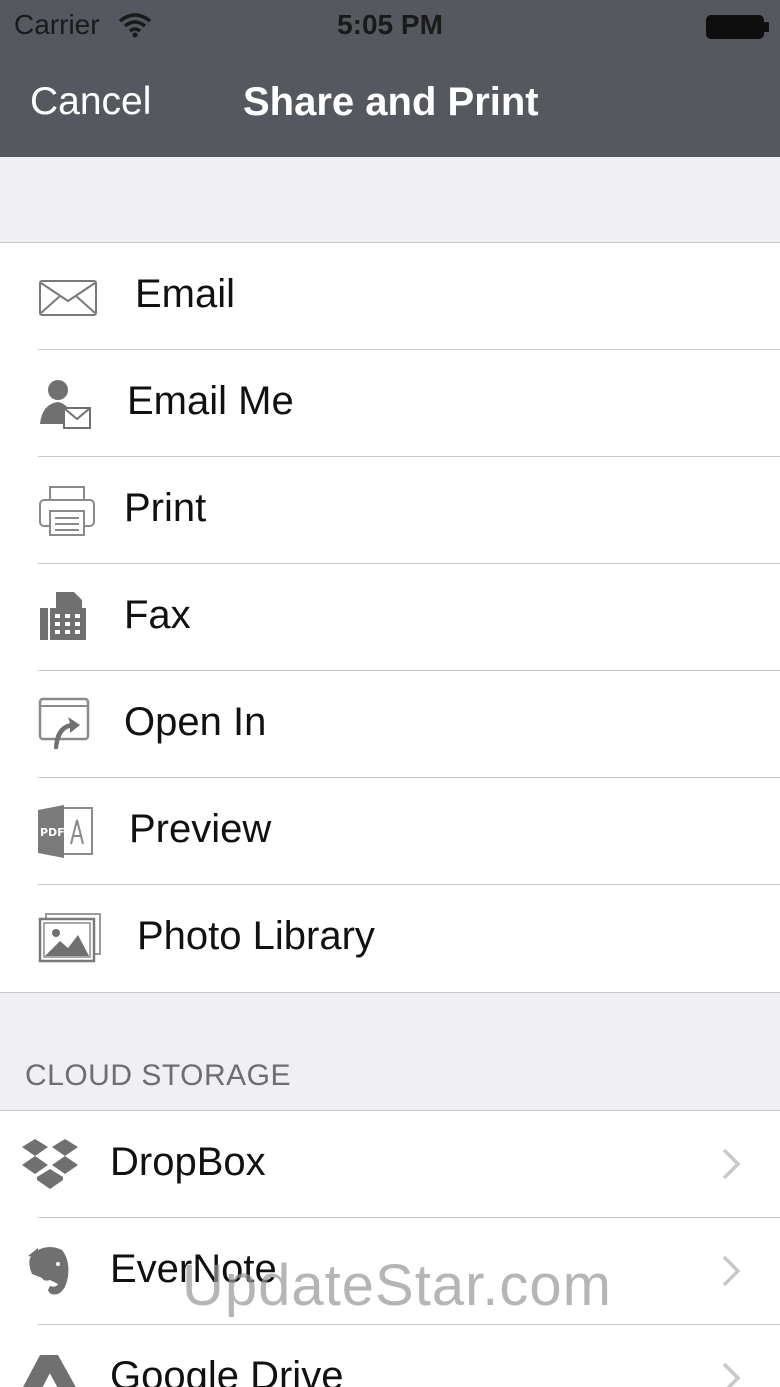 This screenshot has height=1387, width=780. I want to click on watermark: UpdateStar.com, so click(397, 1285).